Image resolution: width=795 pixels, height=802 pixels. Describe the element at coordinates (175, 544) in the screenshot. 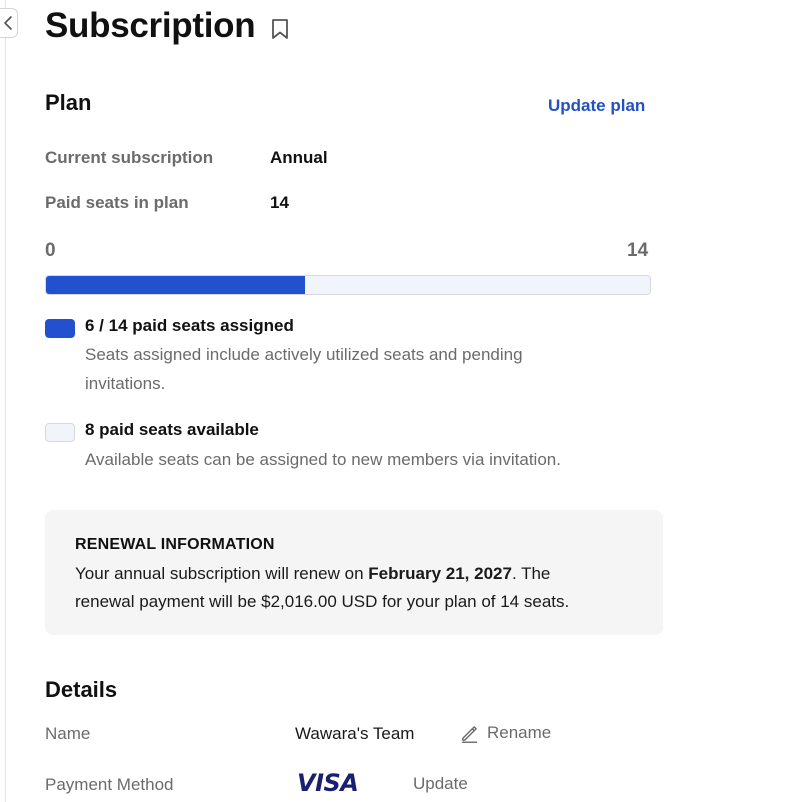

I see `renewal-heading: RENEWAL INFORMATION` at that location.